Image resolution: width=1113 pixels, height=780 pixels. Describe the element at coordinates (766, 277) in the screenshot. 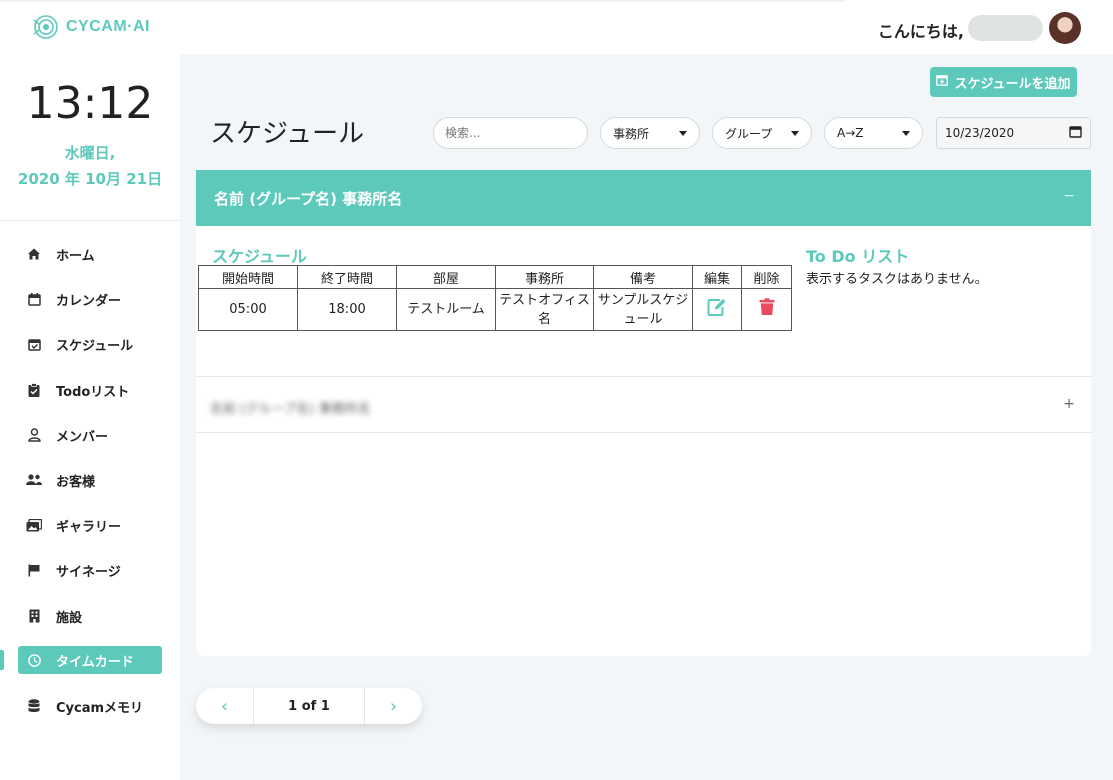

I see `column-header: 削除` at that location.